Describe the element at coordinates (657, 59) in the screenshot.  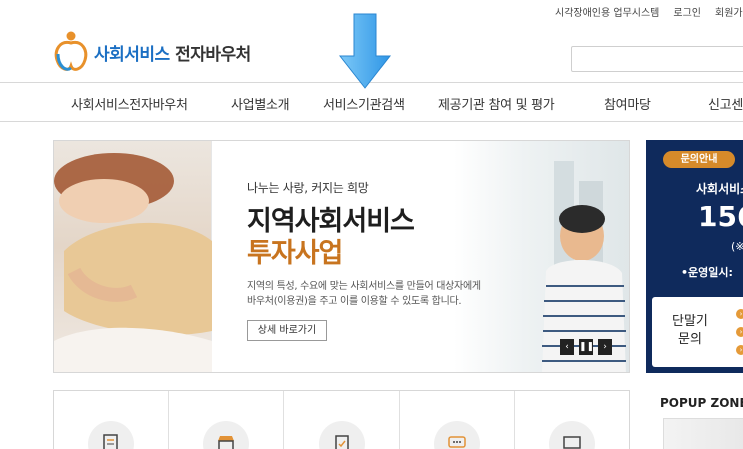
I see `search-input` at that location.